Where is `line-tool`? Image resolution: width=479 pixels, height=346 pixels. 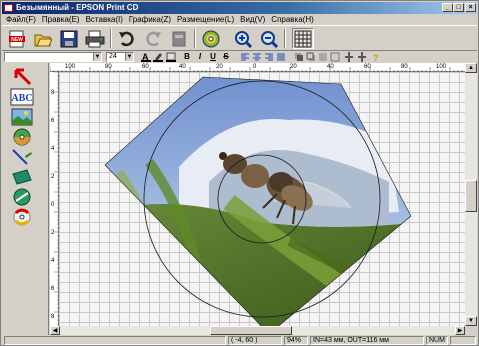
line-tool is located at coordinates (22, 157).